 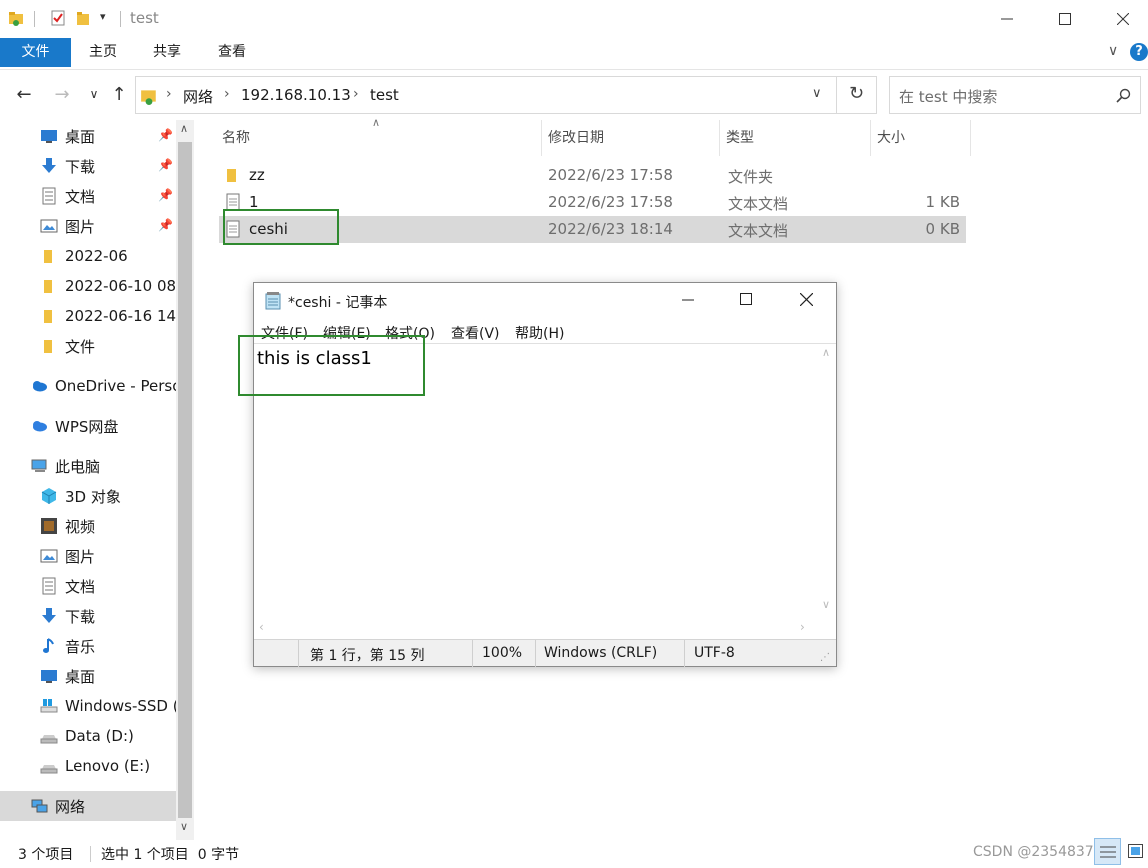 What do you see at coordinates (379, 138) in the screenshot?
I see `column-header-name: 名称` at bounding box center [379, 138].